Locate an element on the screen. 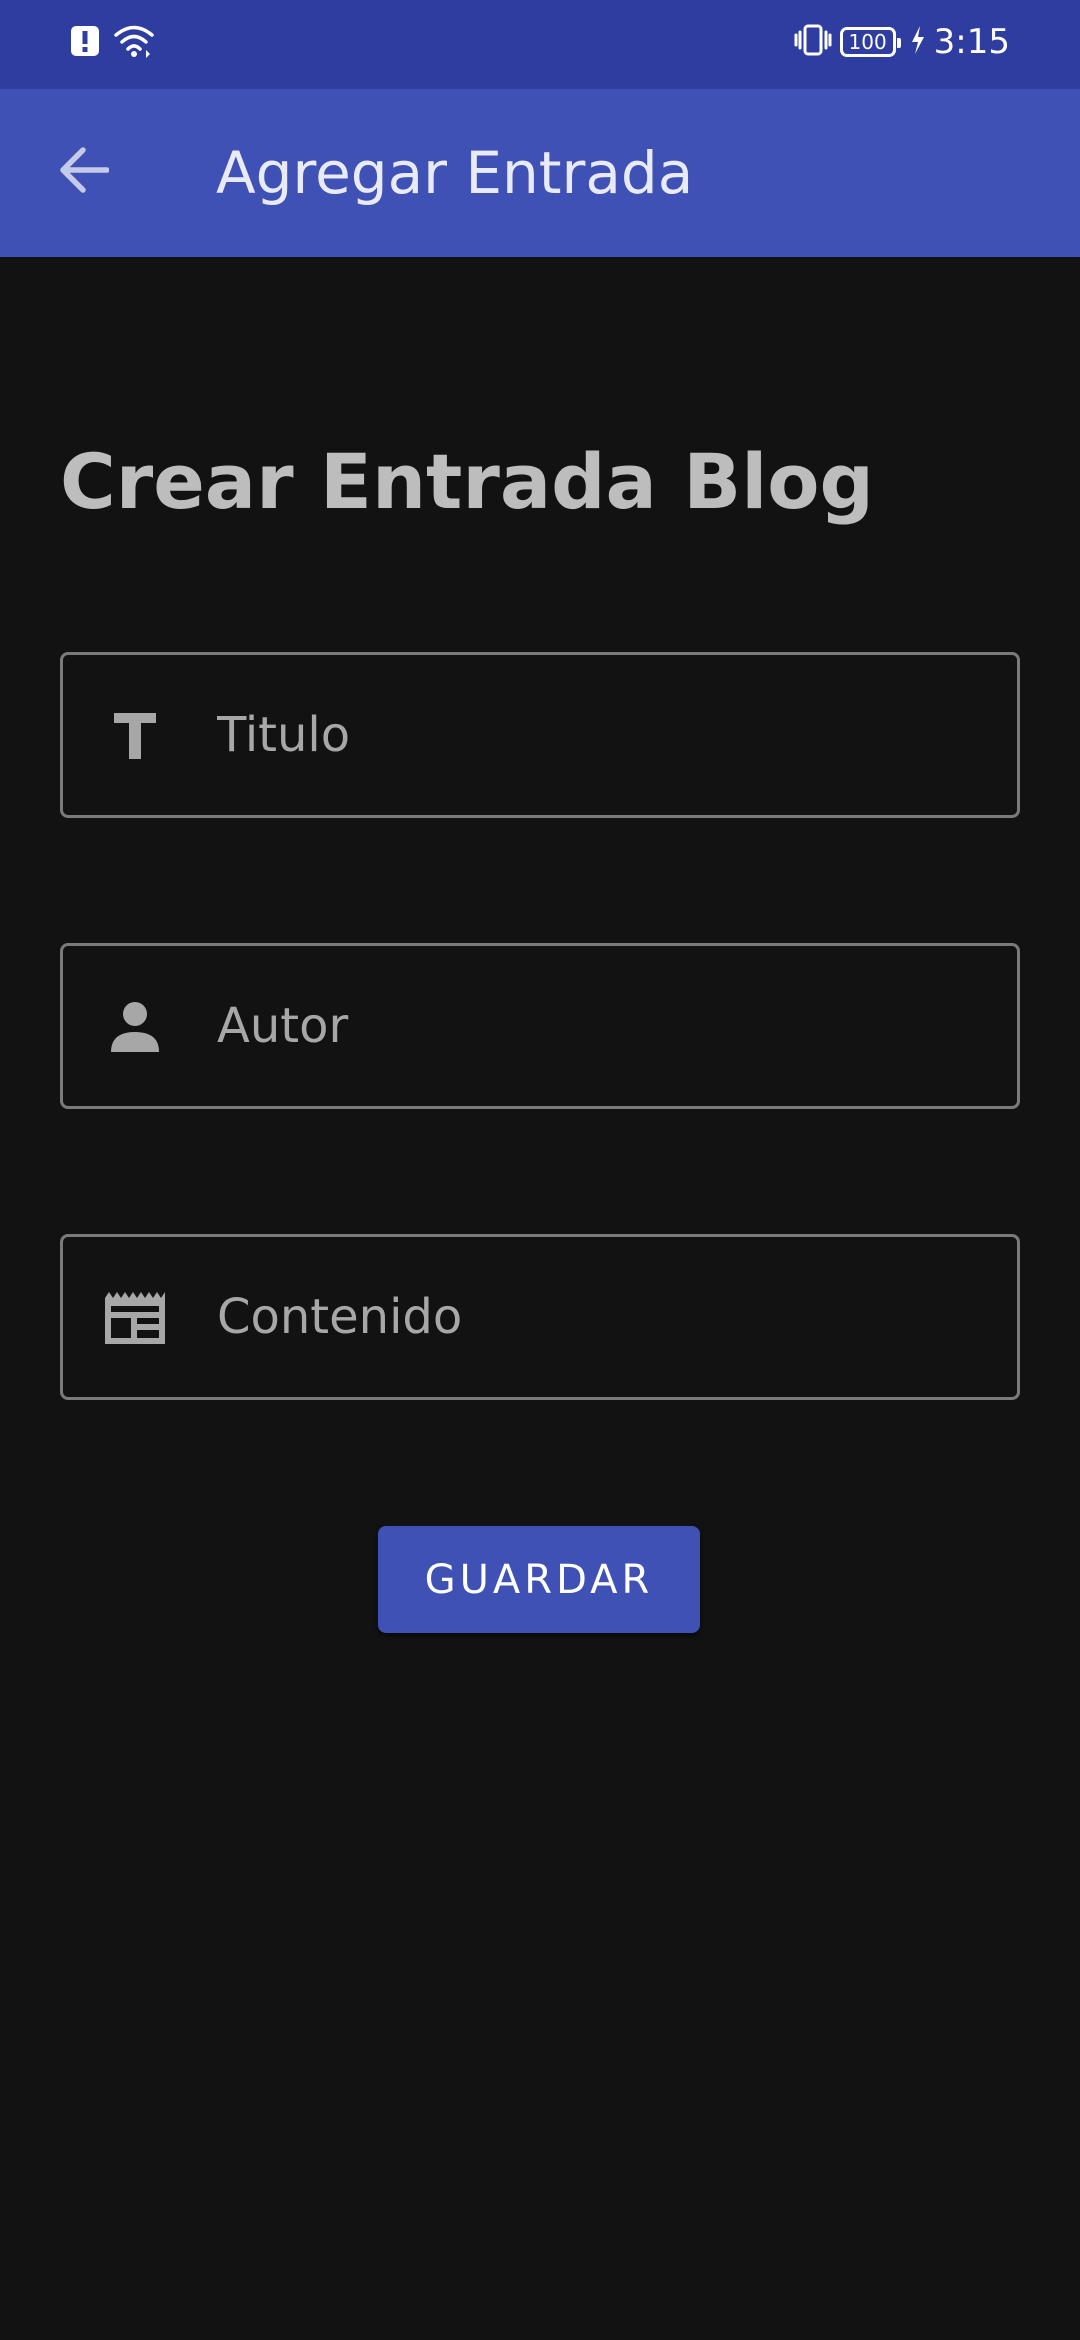 Image resolution: width=1080 pixels, height=2340 pixels. battery-icon: 100 is located at coordinates (870, 42).